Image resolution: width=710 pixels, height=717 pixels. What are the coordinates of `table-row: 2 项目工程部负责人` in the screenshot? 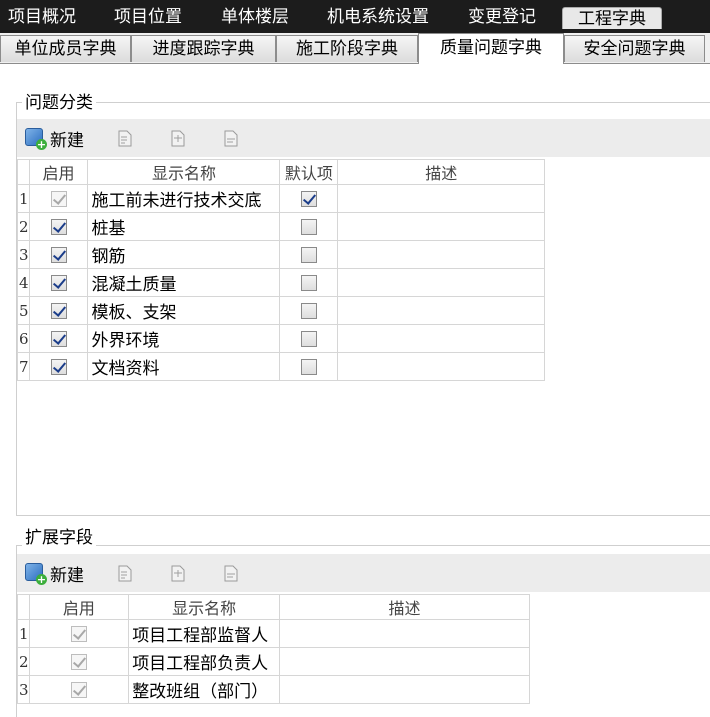 It's located at (273, 661).